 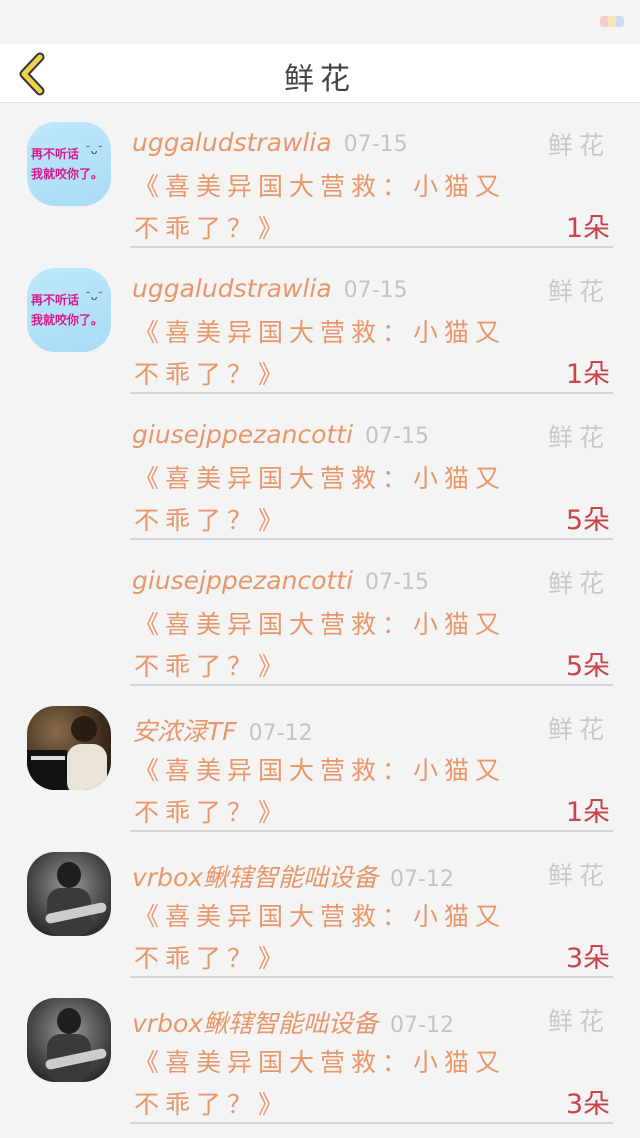 I want to click on top-bar: 鲜花, so click(x=320, y=73).